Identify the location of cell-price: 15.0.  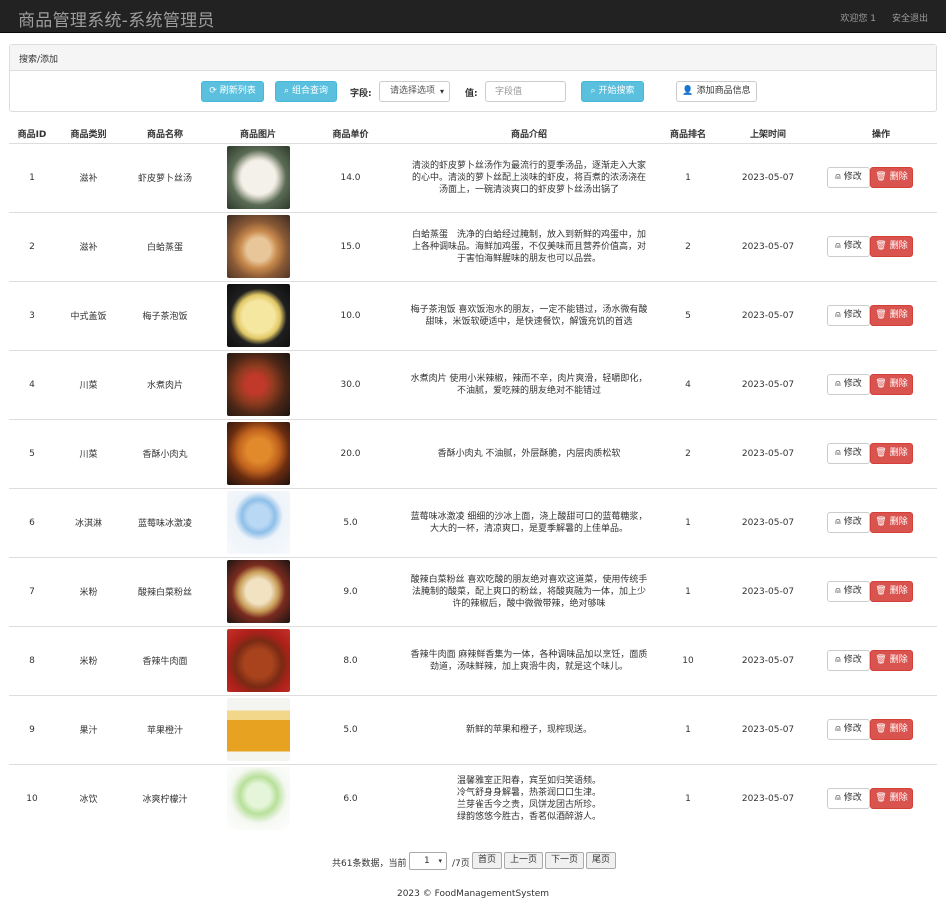
(350, 246).